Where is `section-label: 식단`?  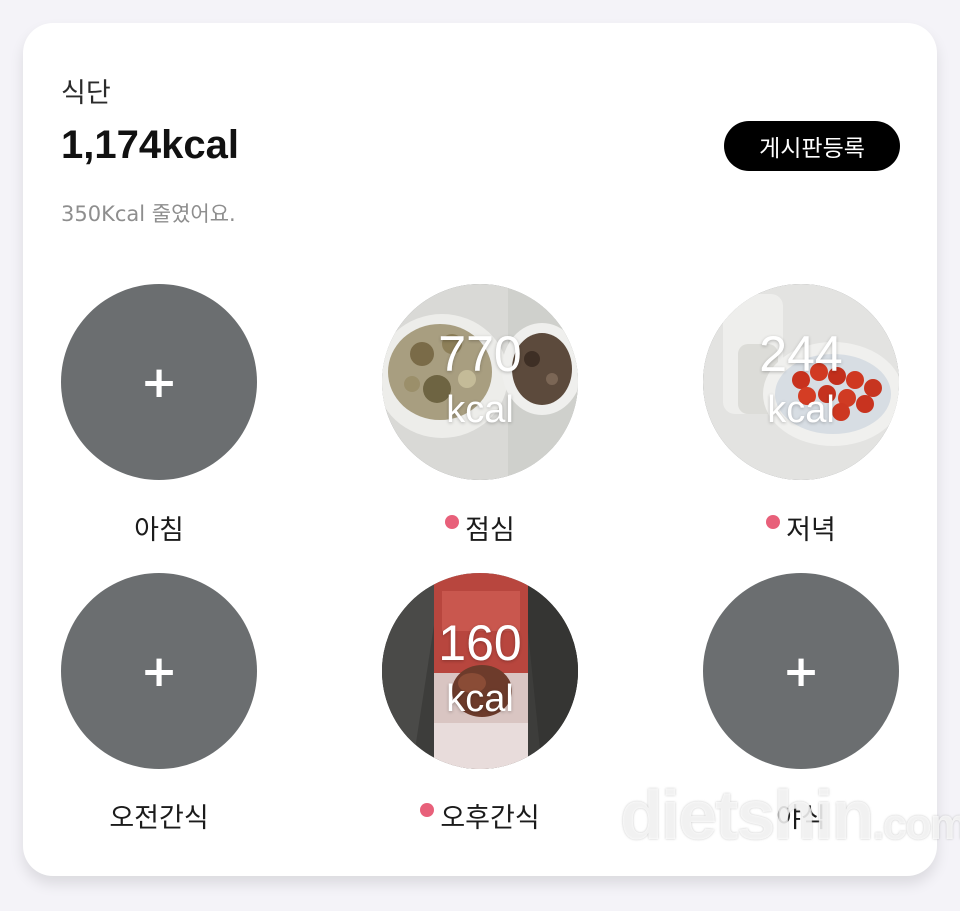 section-label: 식단 is located at coordinates (86, 93).